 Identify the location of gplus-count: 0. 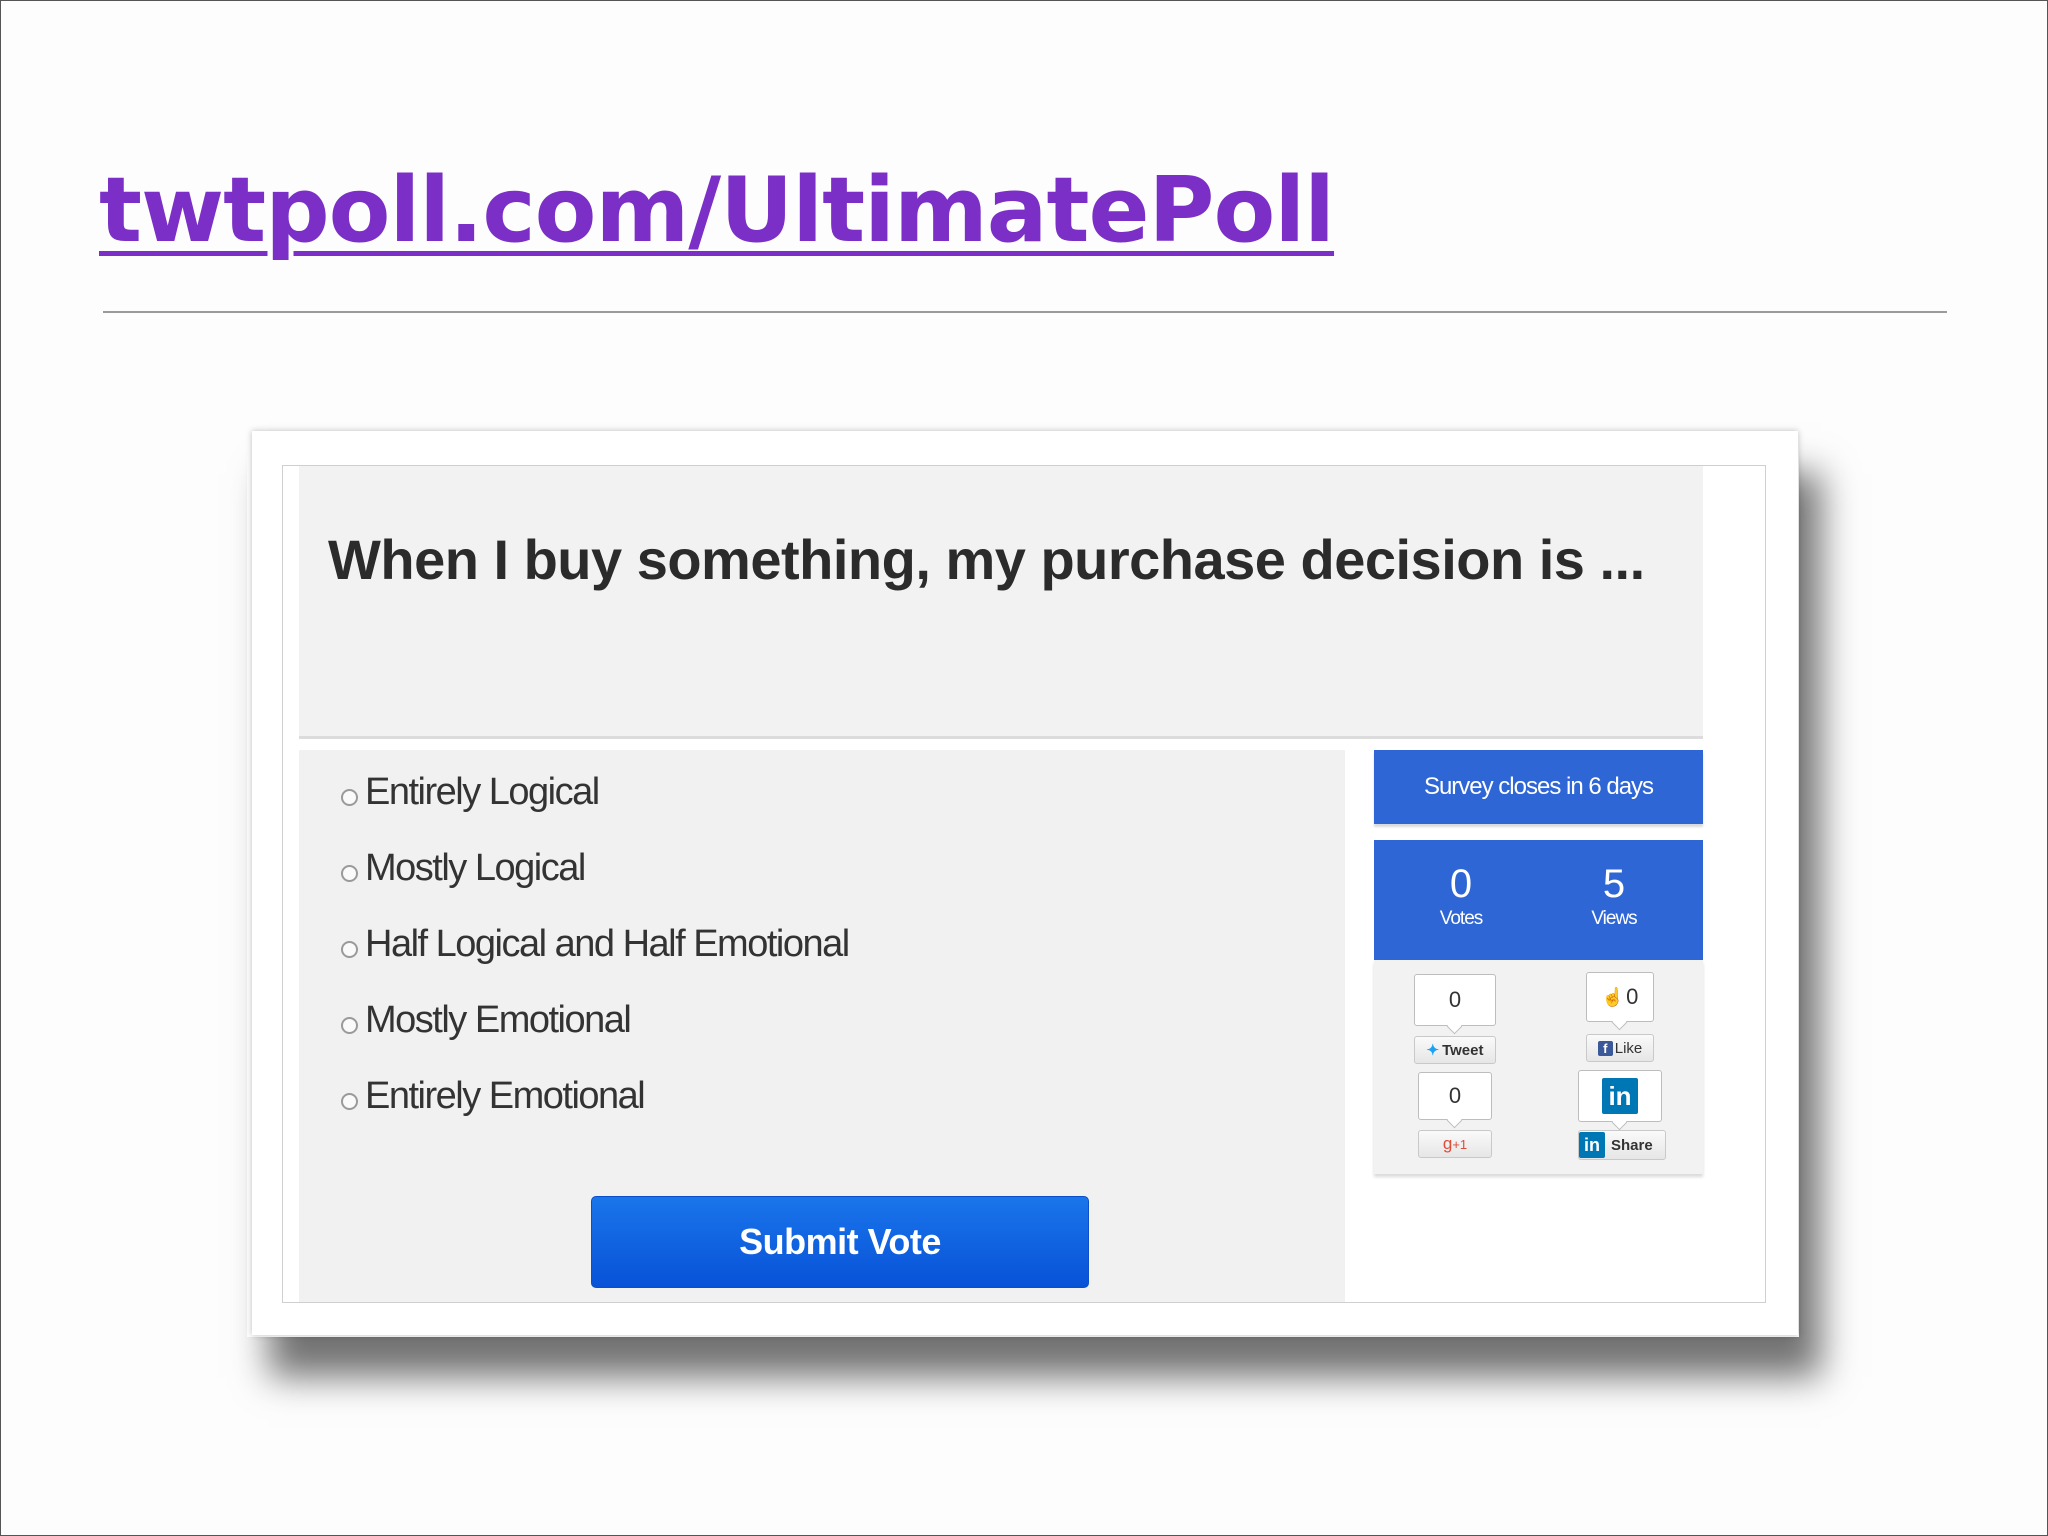
(1455, 1096).